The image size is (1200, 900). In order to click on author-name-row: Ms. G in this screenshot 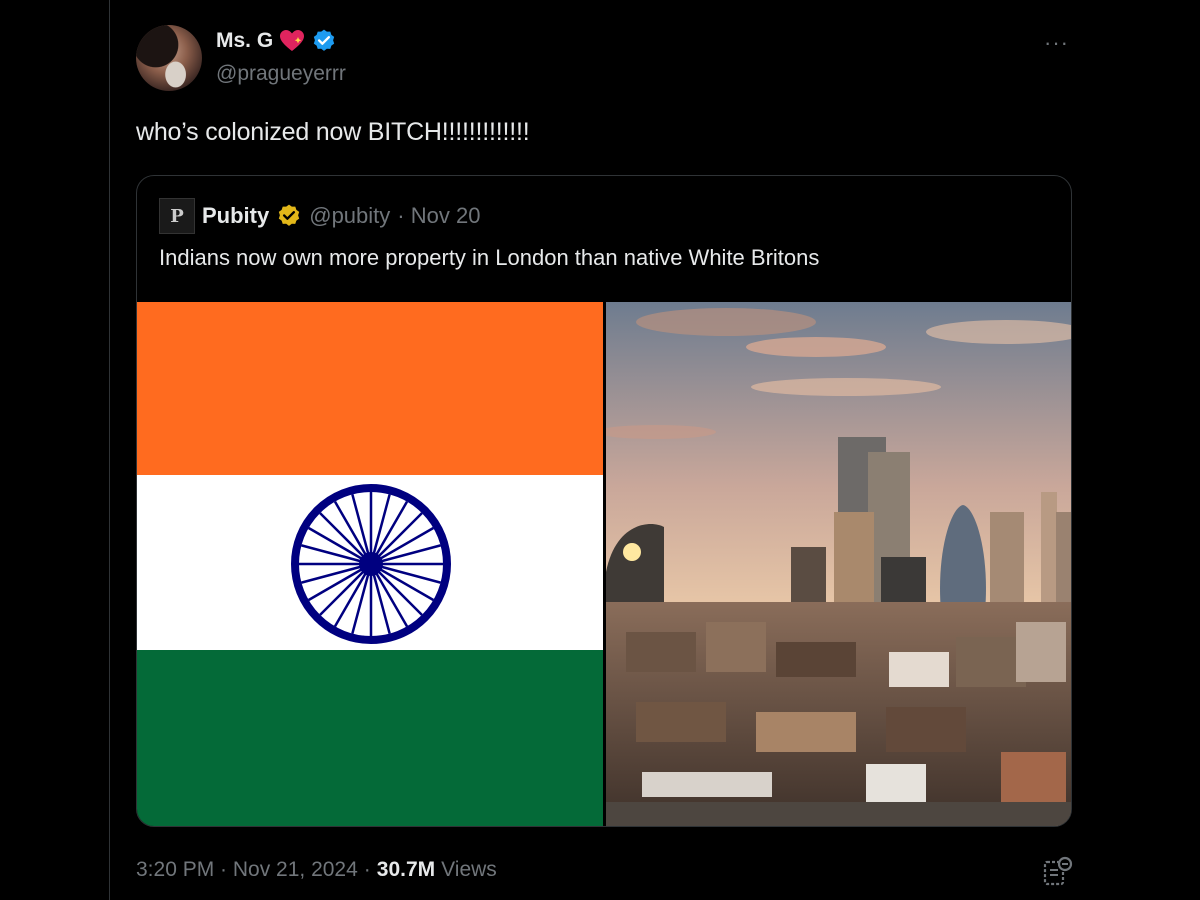, I will do `click(276, 41)`.